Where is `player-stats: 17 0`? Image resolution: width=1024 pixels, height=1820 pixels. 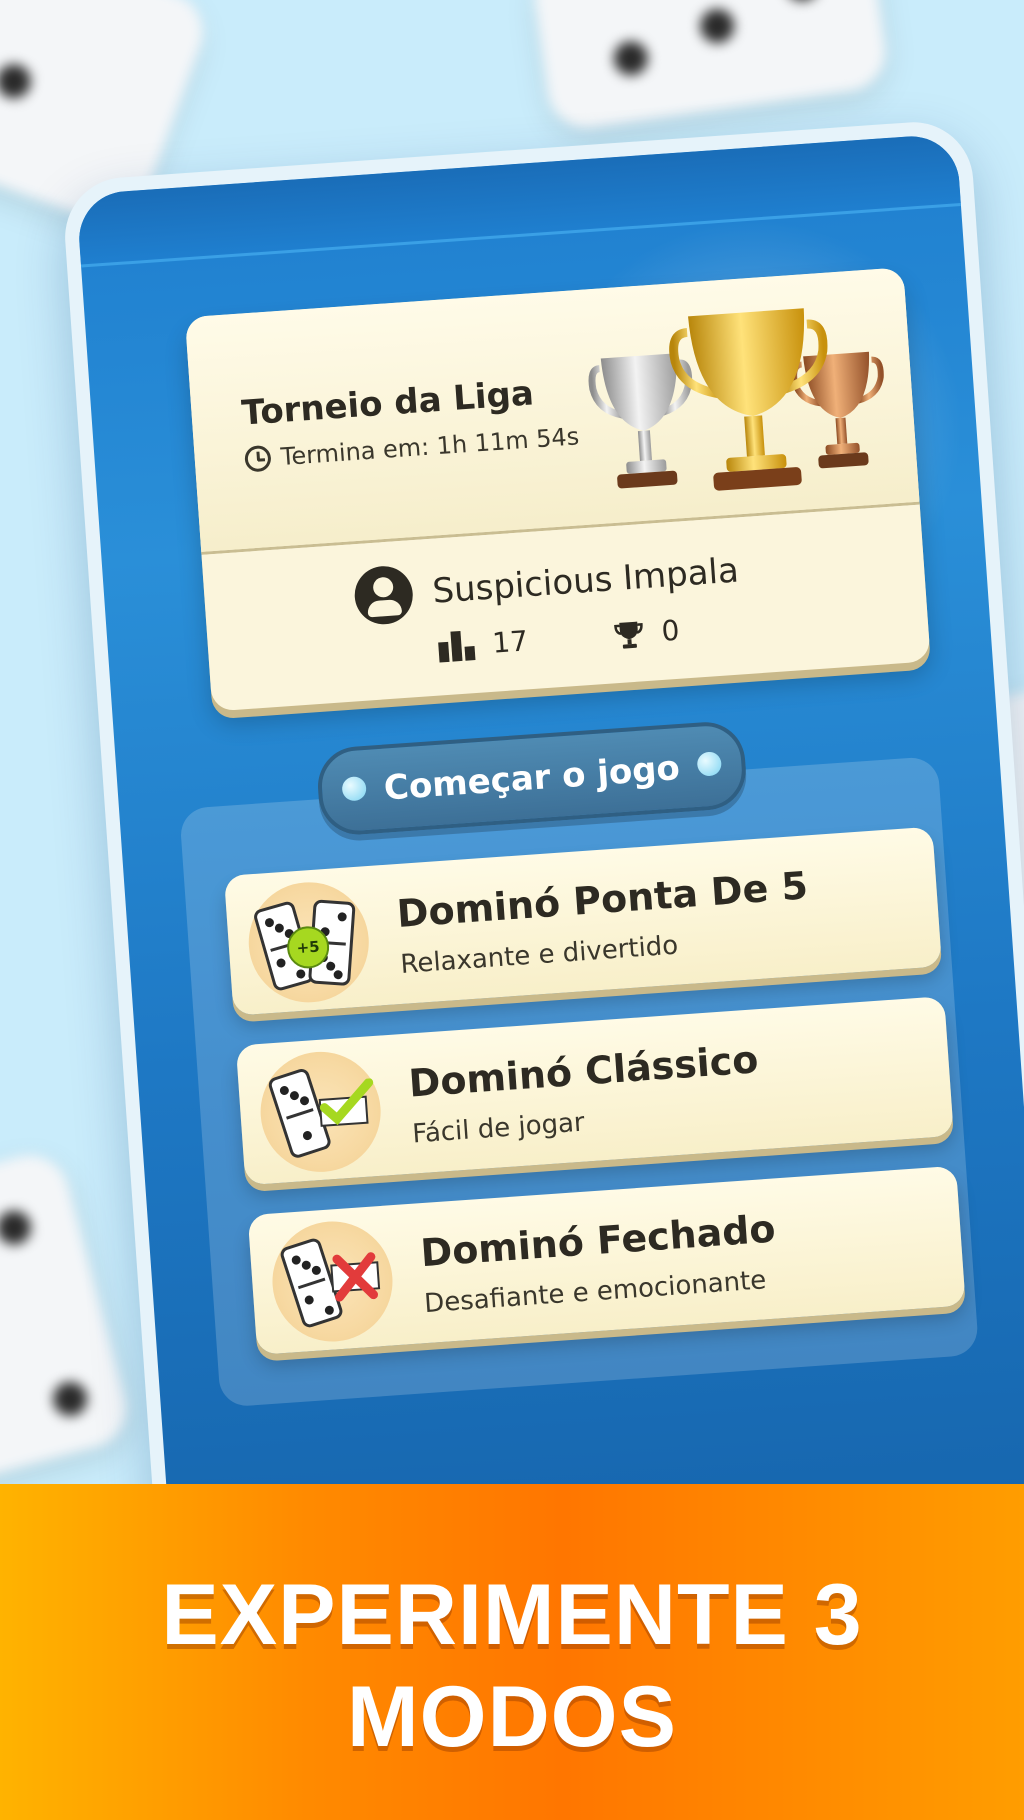 player-stats: 17 0 is located at coordinates (559, 638).